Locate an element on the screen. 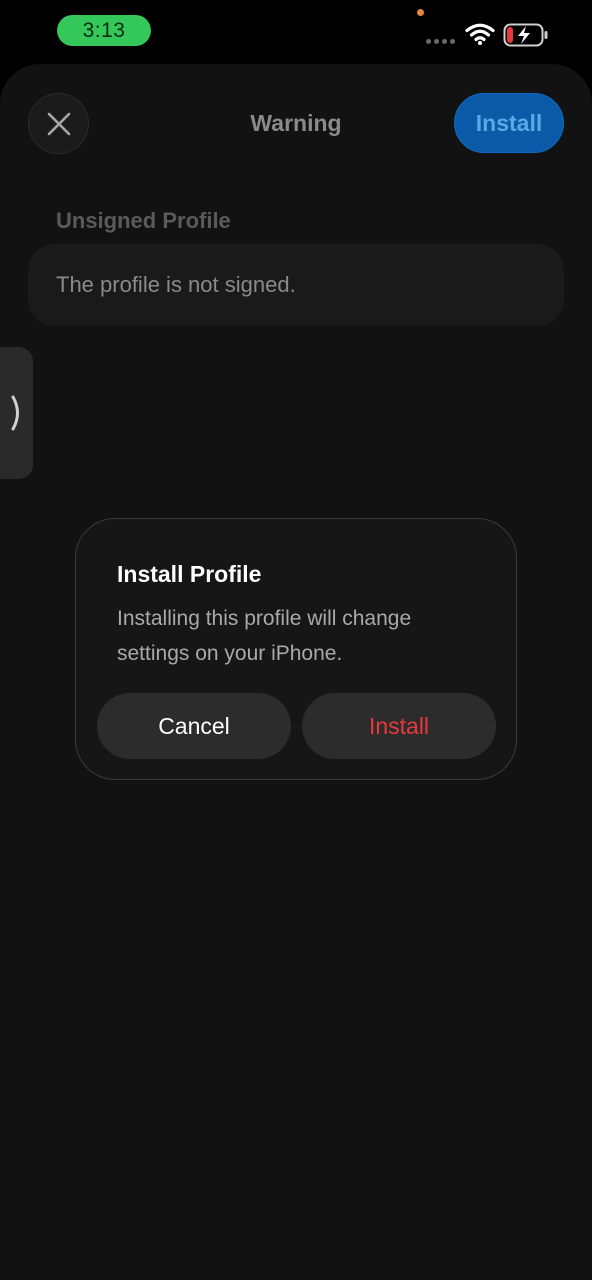  privacy-indicator-dot is located at coordinates (420, 12).